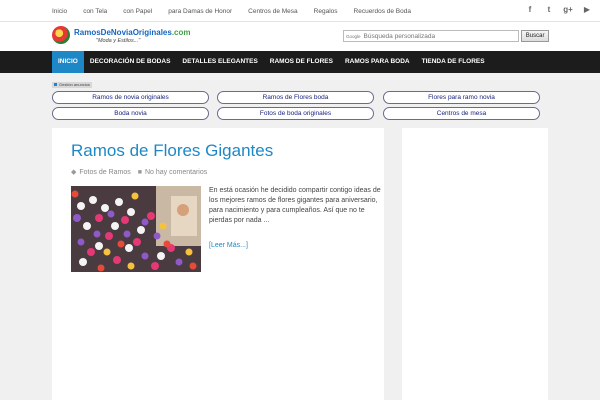  I want to click on nav-item-ramos-de-flores: RAMOS DE FLORES, so click(301, 62).